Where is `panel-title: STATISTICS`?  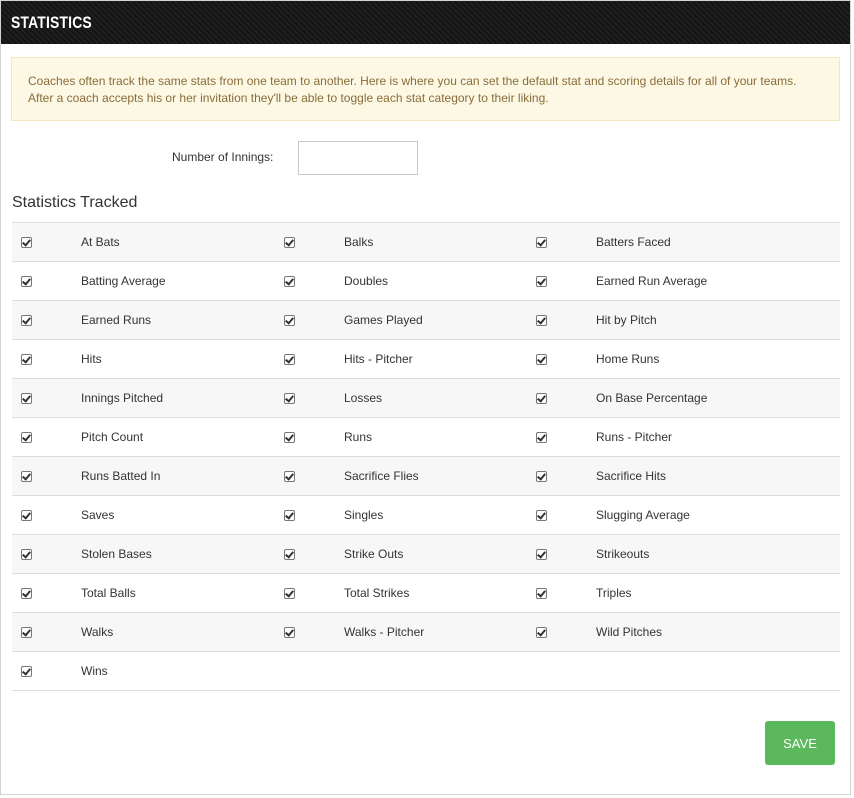 panel-title: STATISTICS is located at coordinates (51, 22).